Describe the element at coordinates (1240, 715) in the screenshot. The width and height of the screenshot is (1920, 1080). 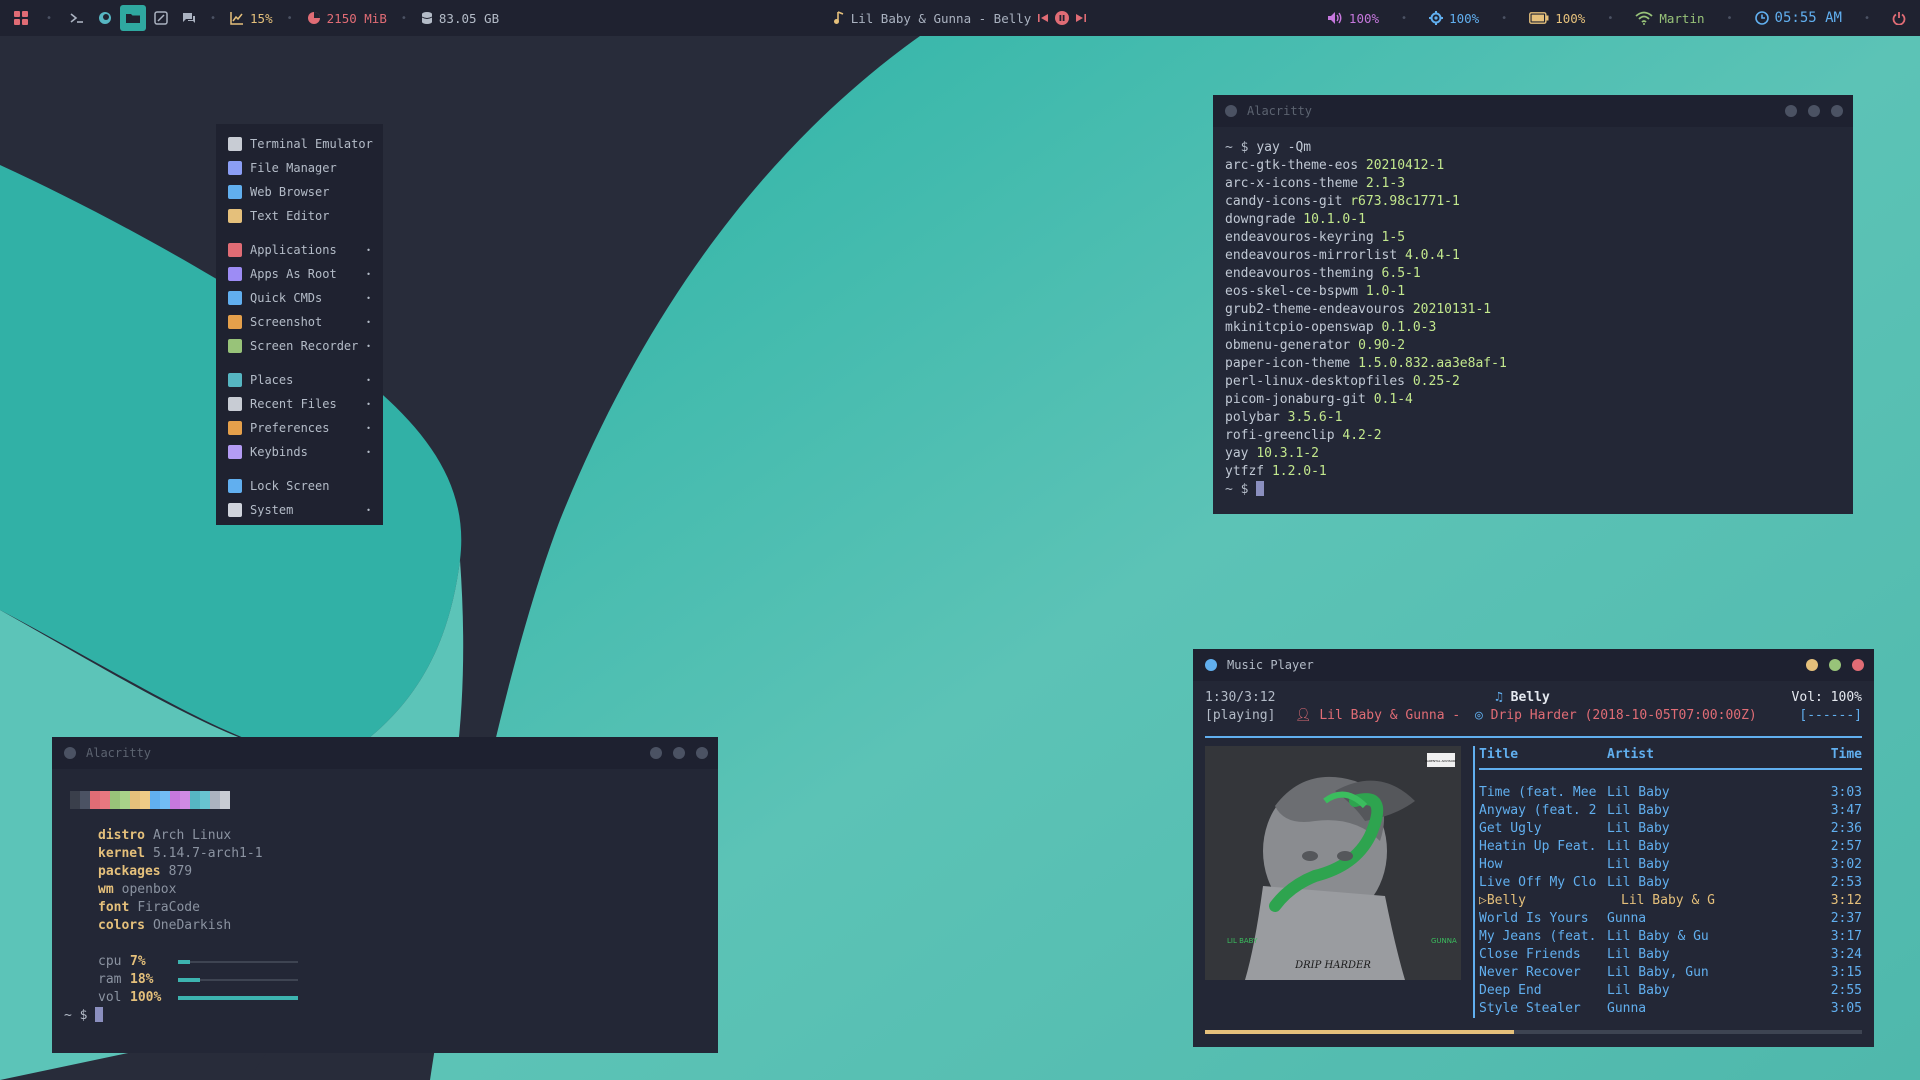
I see `play-state: [playing]` at that location.